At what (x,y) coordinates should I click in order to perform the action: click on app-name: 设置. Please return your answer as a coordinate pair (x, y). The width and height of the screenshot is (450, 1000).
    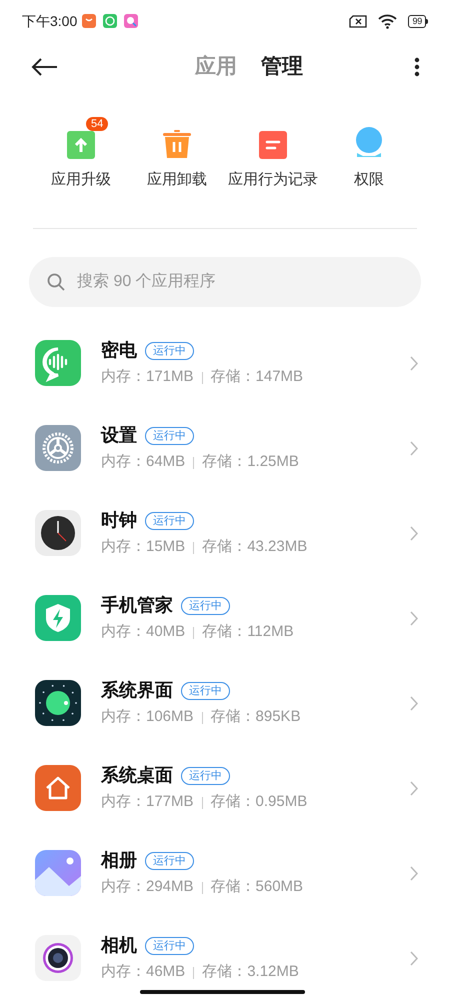
    Looking at the image, I should click on (119, 436).